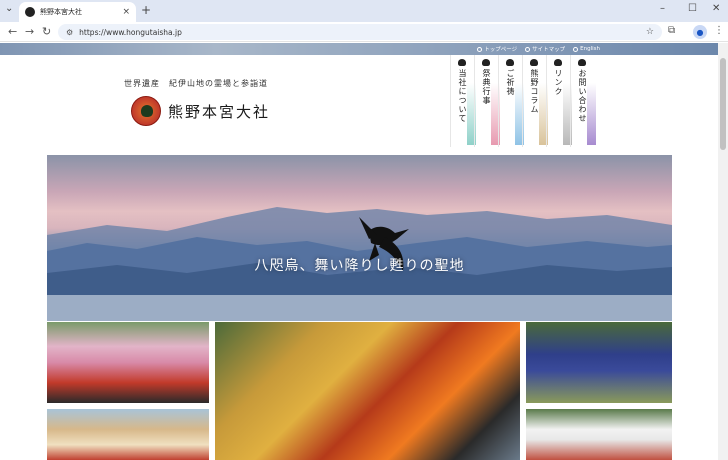  Describe the element at coordinates (591, 114) in the screenshot. I see `nav-color-bar` at that location.